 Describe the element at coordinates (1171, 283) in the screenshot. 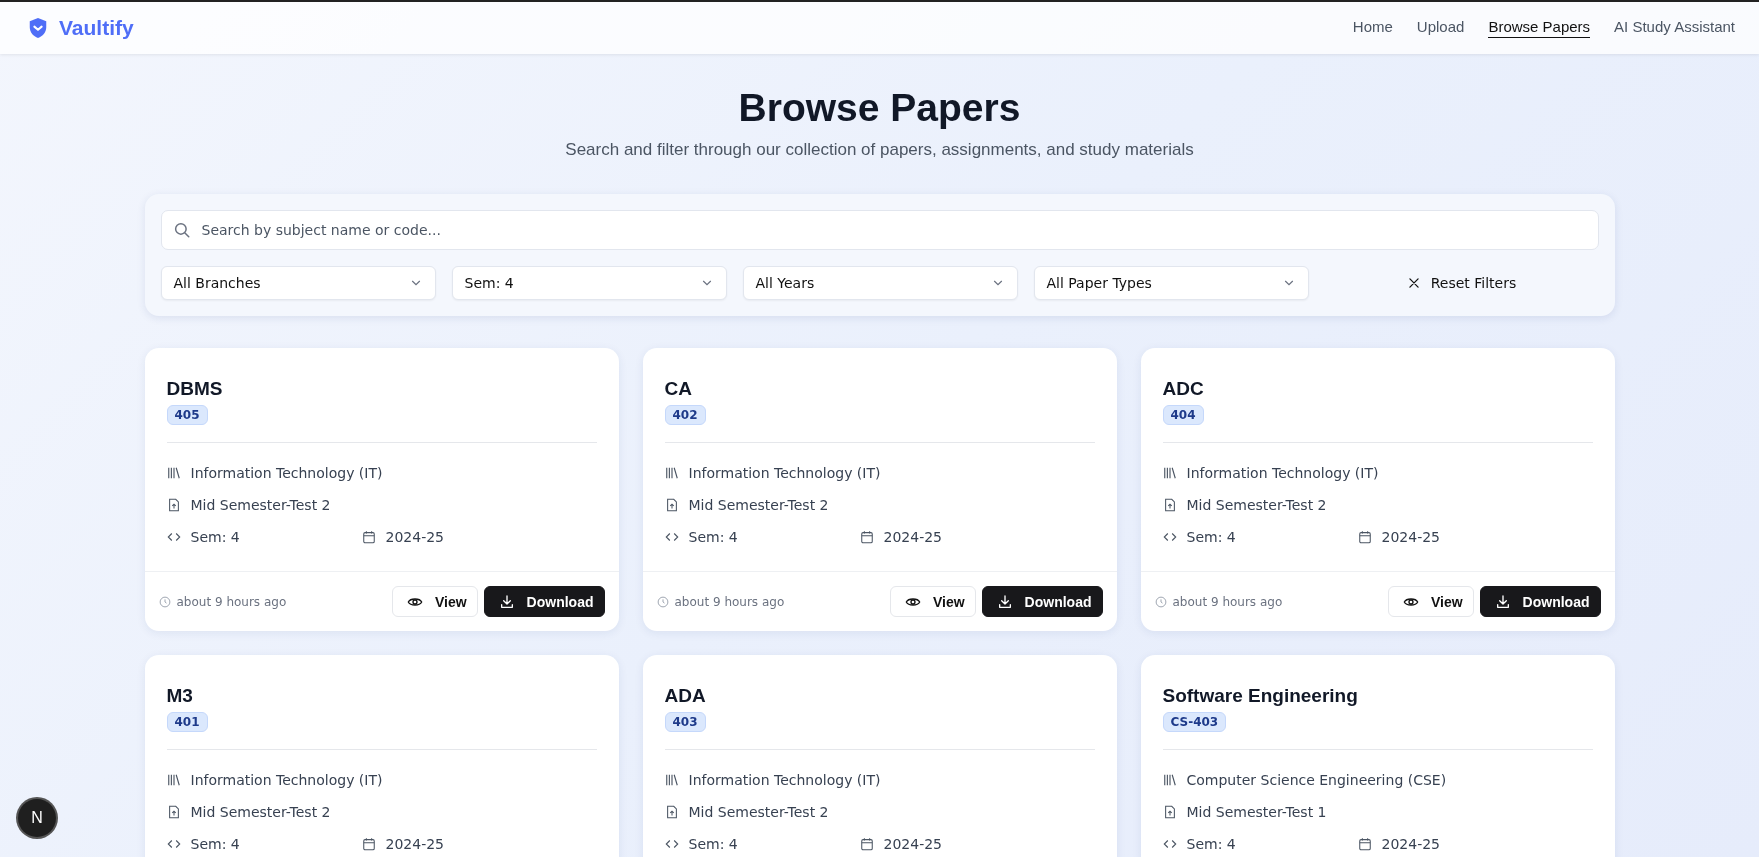

I see `filter-dropdown: All Paper Types` at that location.